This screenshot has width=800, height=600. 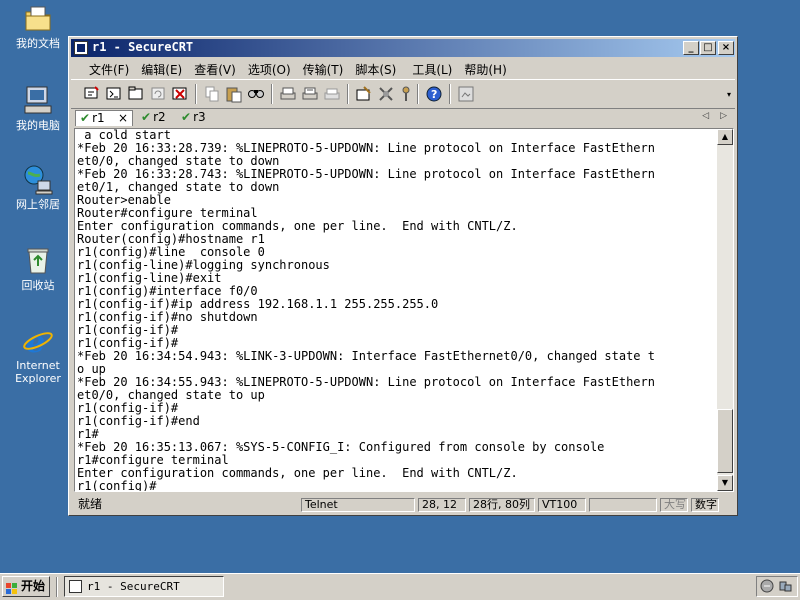 I want to click on print-setup-icon, so click(x=332, y=94).